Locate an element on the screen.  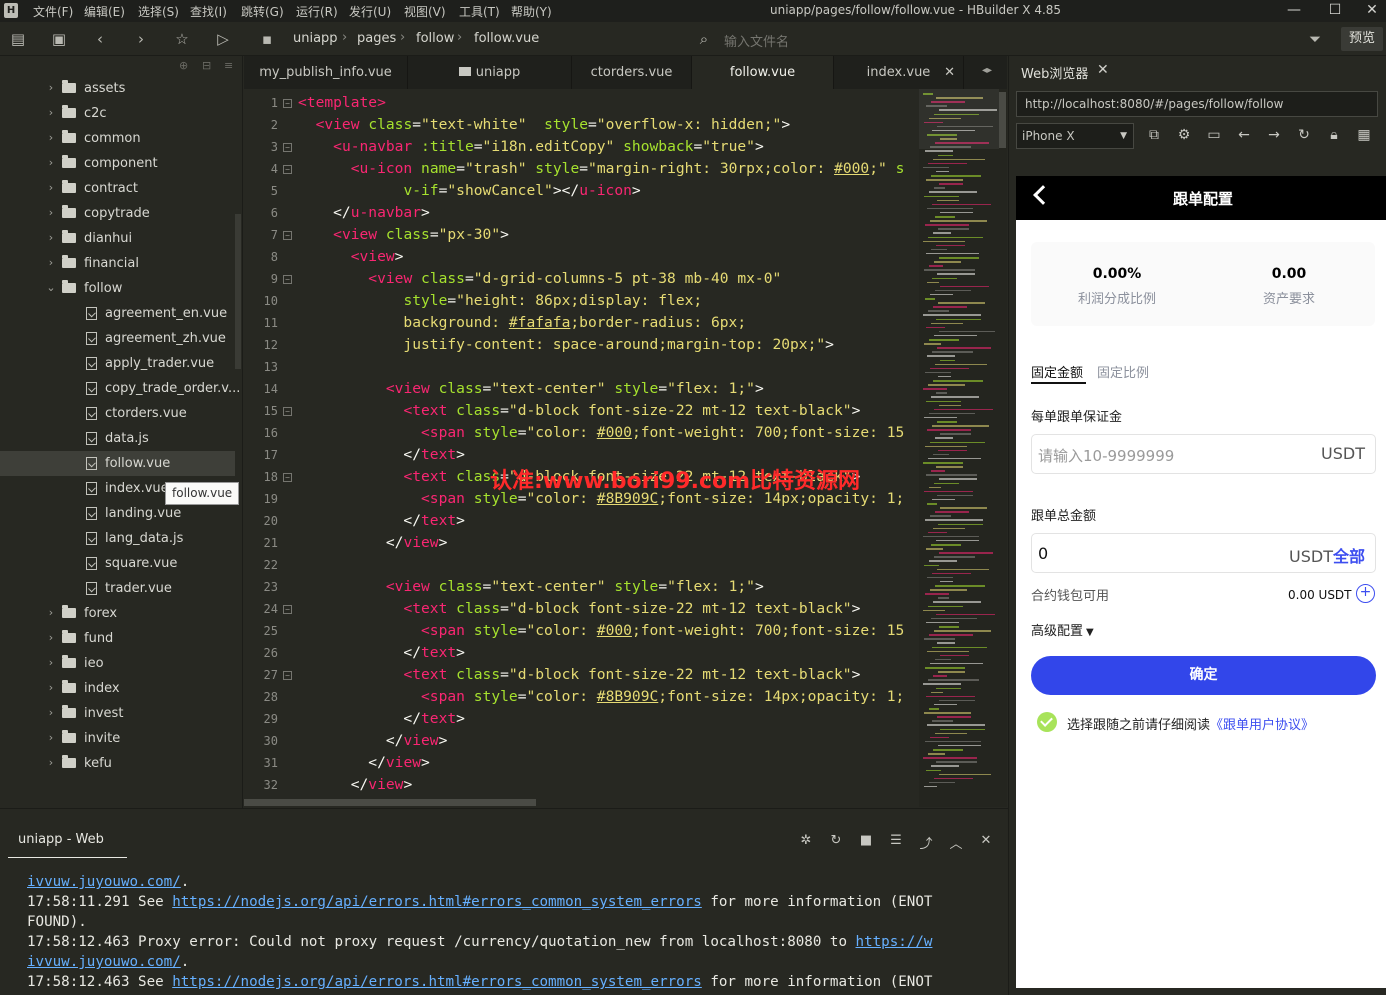
tree-file: lang_data.js is located at coordinates (117, 538).